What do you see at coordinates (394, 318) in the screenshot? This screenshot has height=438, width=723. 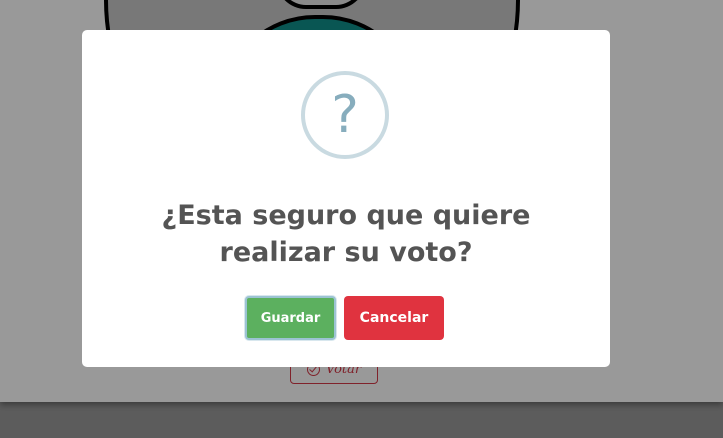 I see `cancel-button: Cancelar` at bounding box center [394, 318].